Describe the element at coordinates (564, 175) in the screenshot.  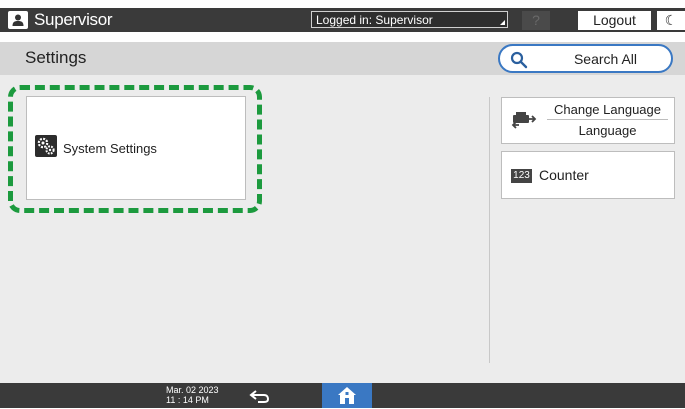
I see `counter-label: Counter` at that location.